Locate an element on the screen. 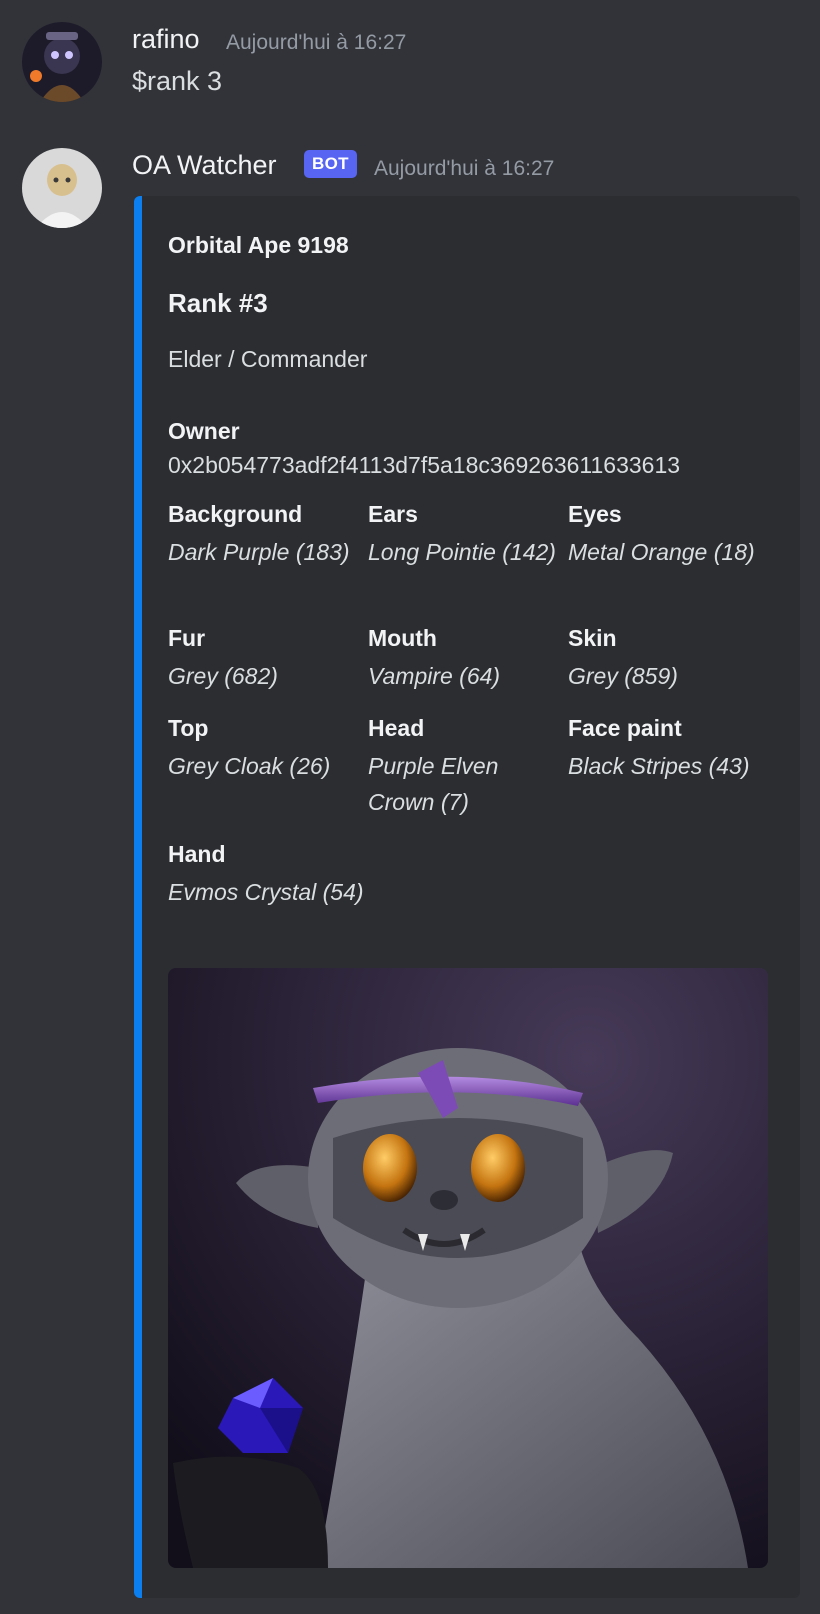  field-name: Background is located at coordinates (235, 514).